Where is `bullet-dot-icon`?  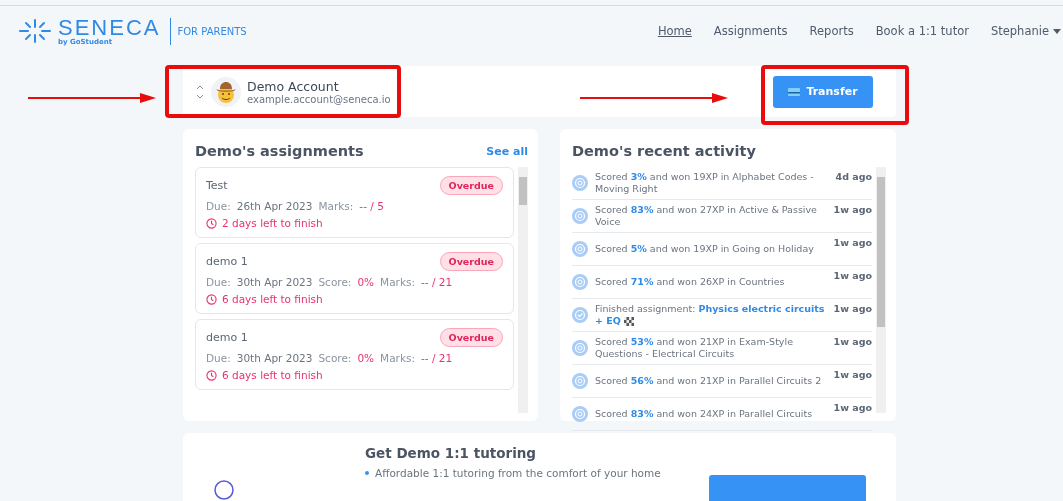 bullet-dot-icon is located at coordinates (367, 473).